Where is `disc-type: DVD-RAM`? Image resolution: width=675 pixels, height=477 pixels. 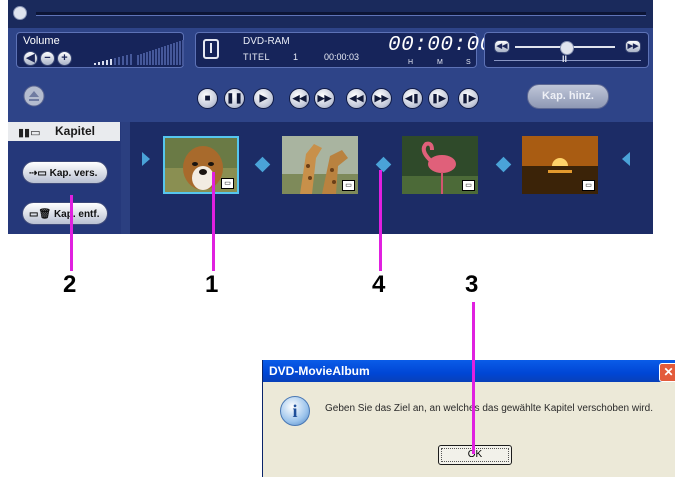 disc-type: DVD-RAM is located at coordinates (266, 41).